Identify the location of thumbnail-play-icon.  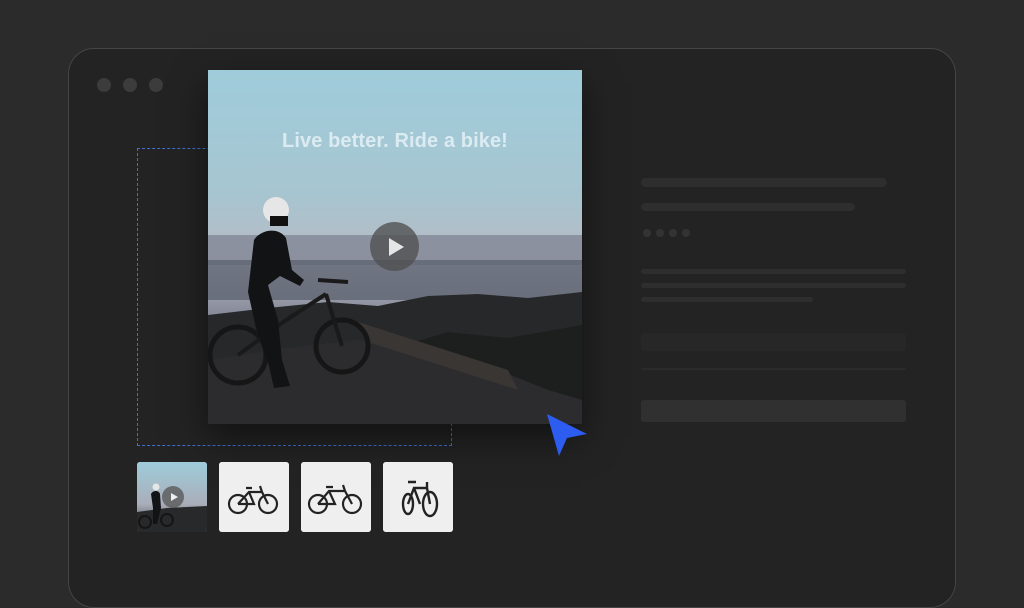
(173, 497).